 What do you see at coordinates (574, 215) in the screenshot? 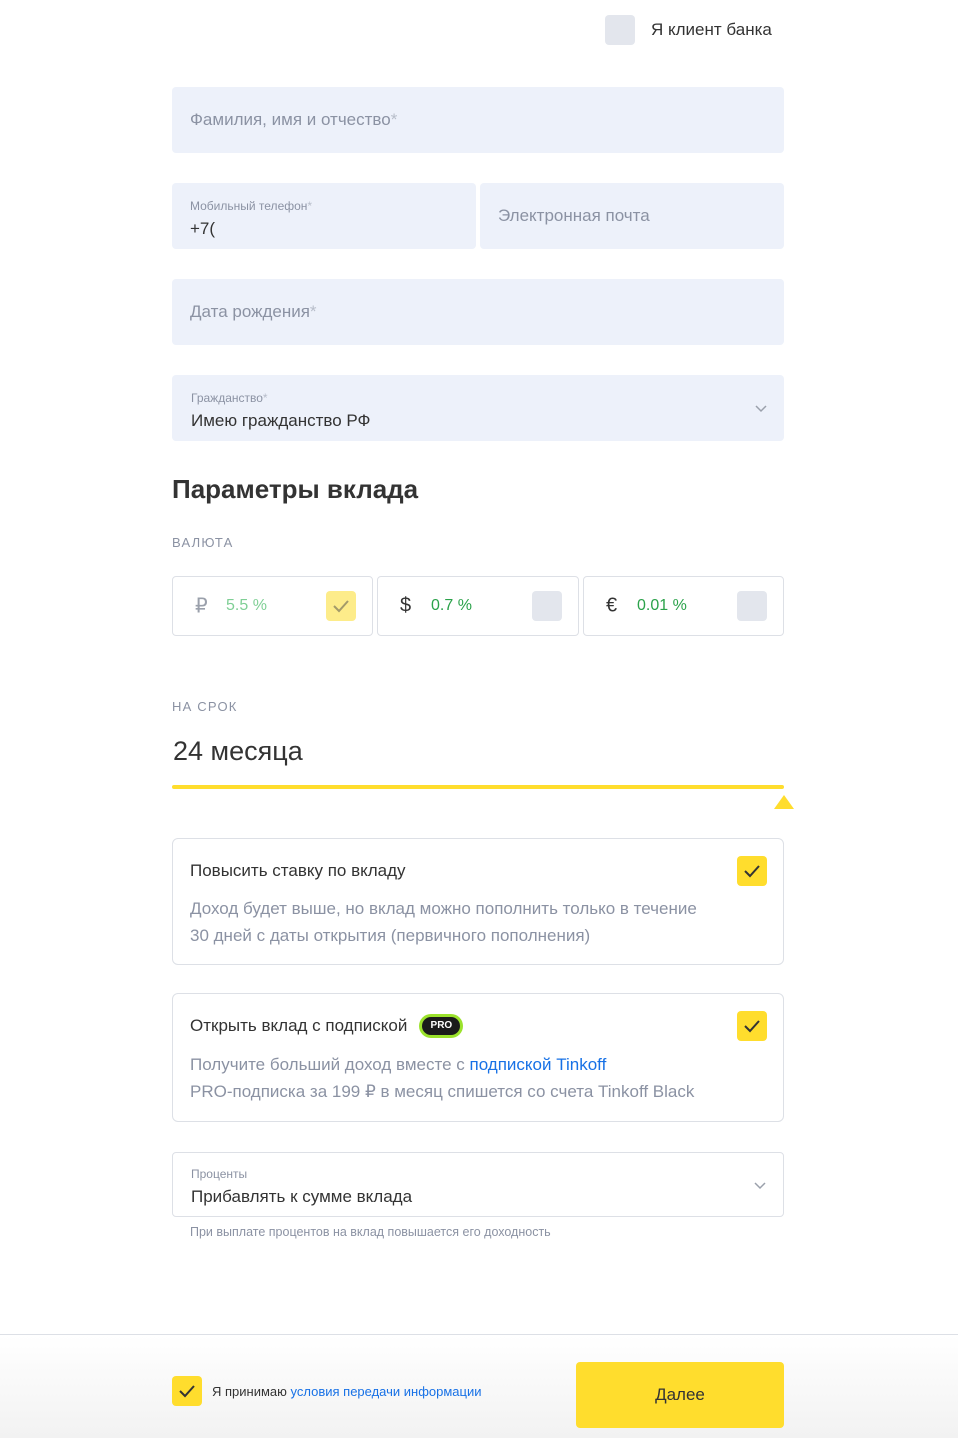
I see `email-placeholder: Электронная почта` at bounding box center [574, 215].